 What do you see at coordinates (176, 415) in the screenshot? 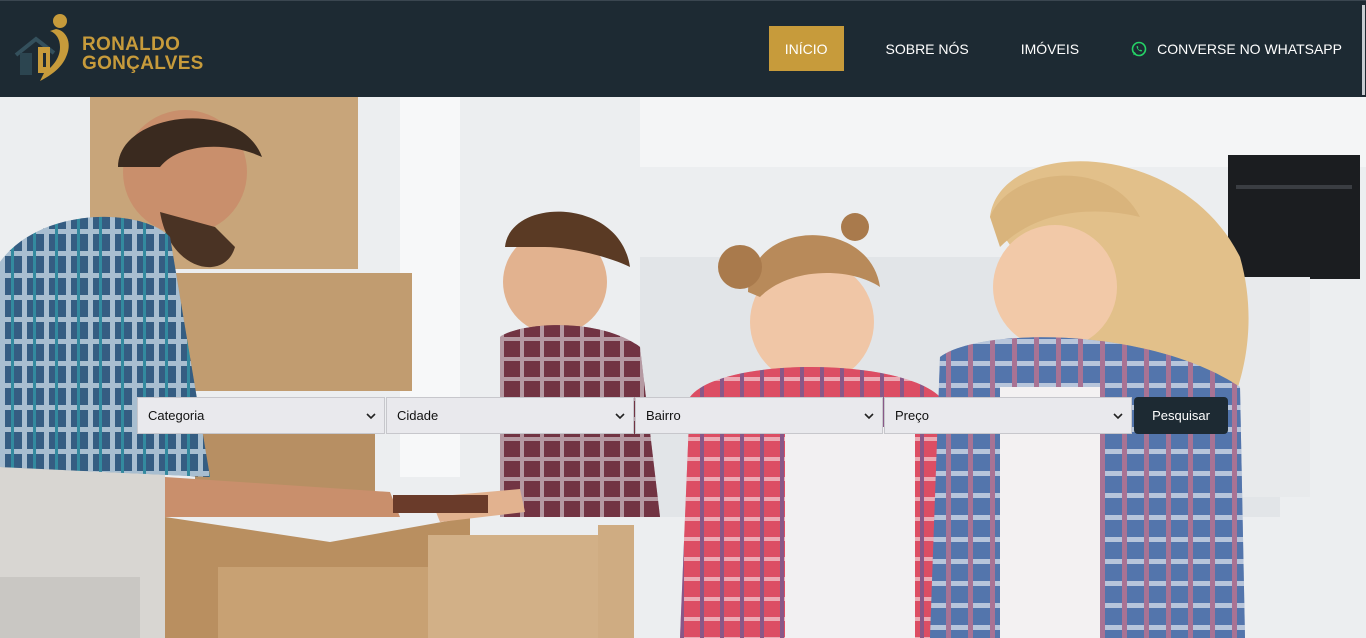
I see `category-select-value: Categoria` at bounding box center [176, 415].